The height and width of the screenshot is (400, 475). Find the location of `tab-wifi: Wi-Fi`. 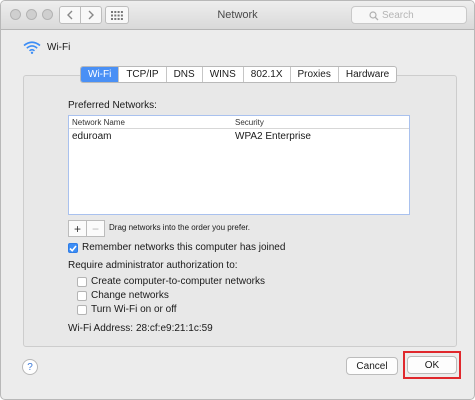

tab-wifi: Wi-Fi is located at coordinates (100, 74).